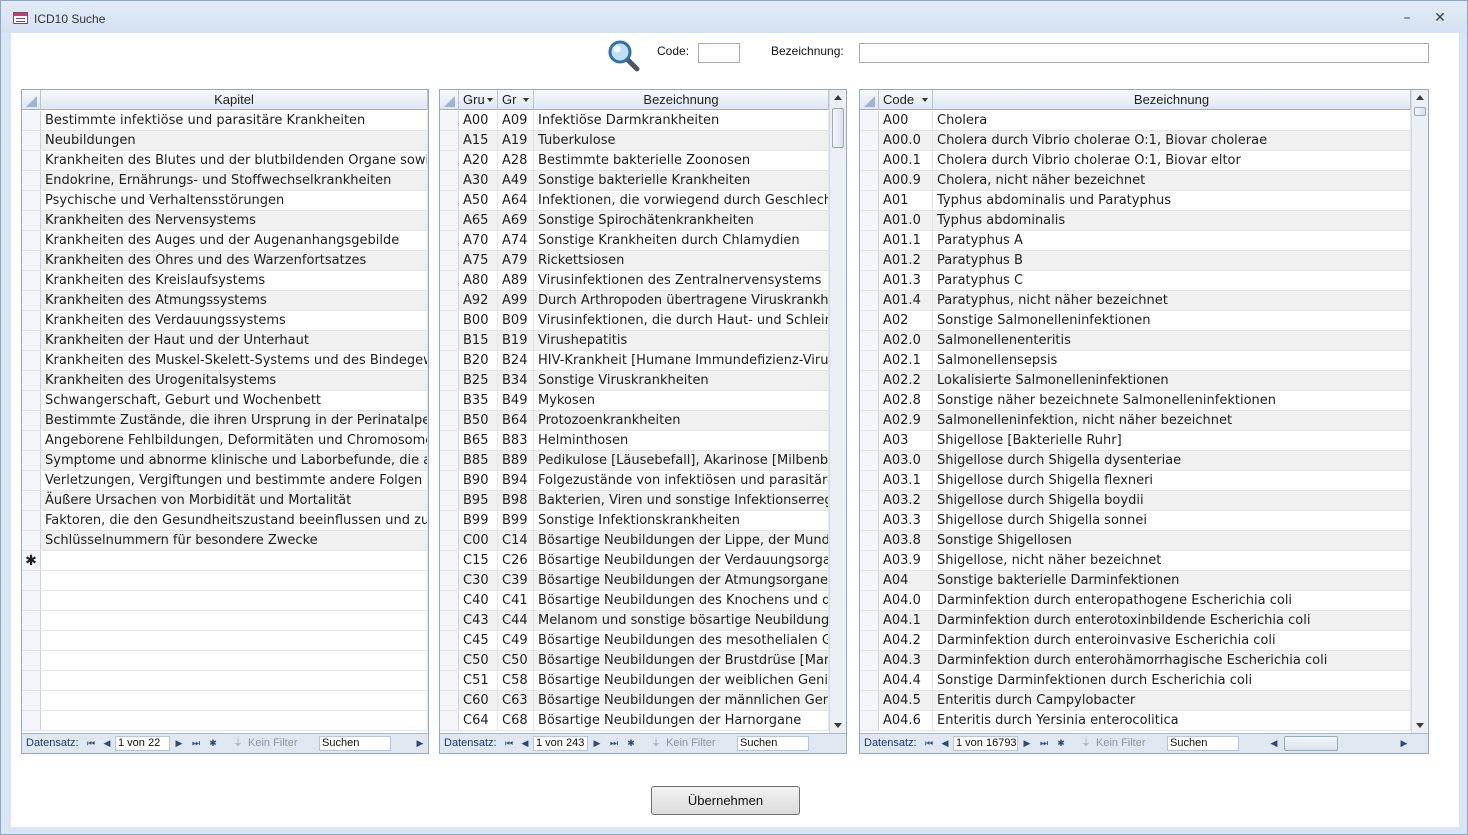 The width and height of the screenshot is (1468, 835). I want to click on gruppe-von-cell: A75, so click(478, 260).